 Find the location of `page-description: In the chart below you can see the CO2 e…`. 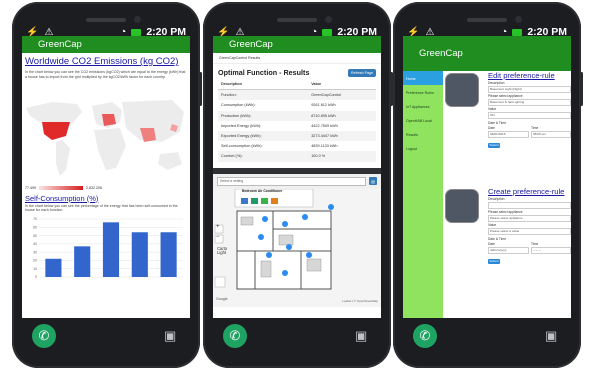

page-description: In the chart below you can see the CO2 e… is located at coordinates (105, 74).